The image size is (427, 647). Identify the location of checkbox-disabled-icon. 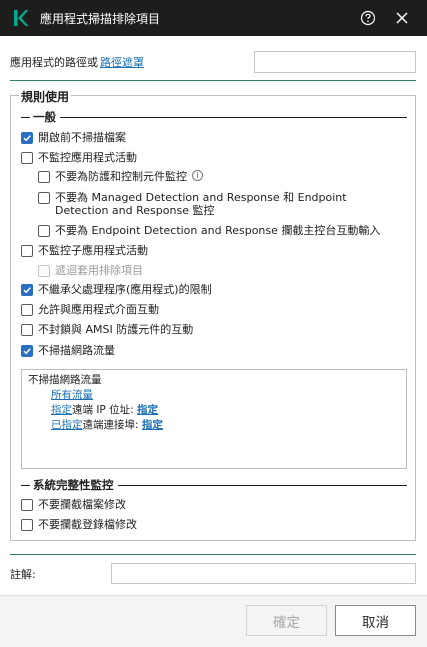
(44, 271).